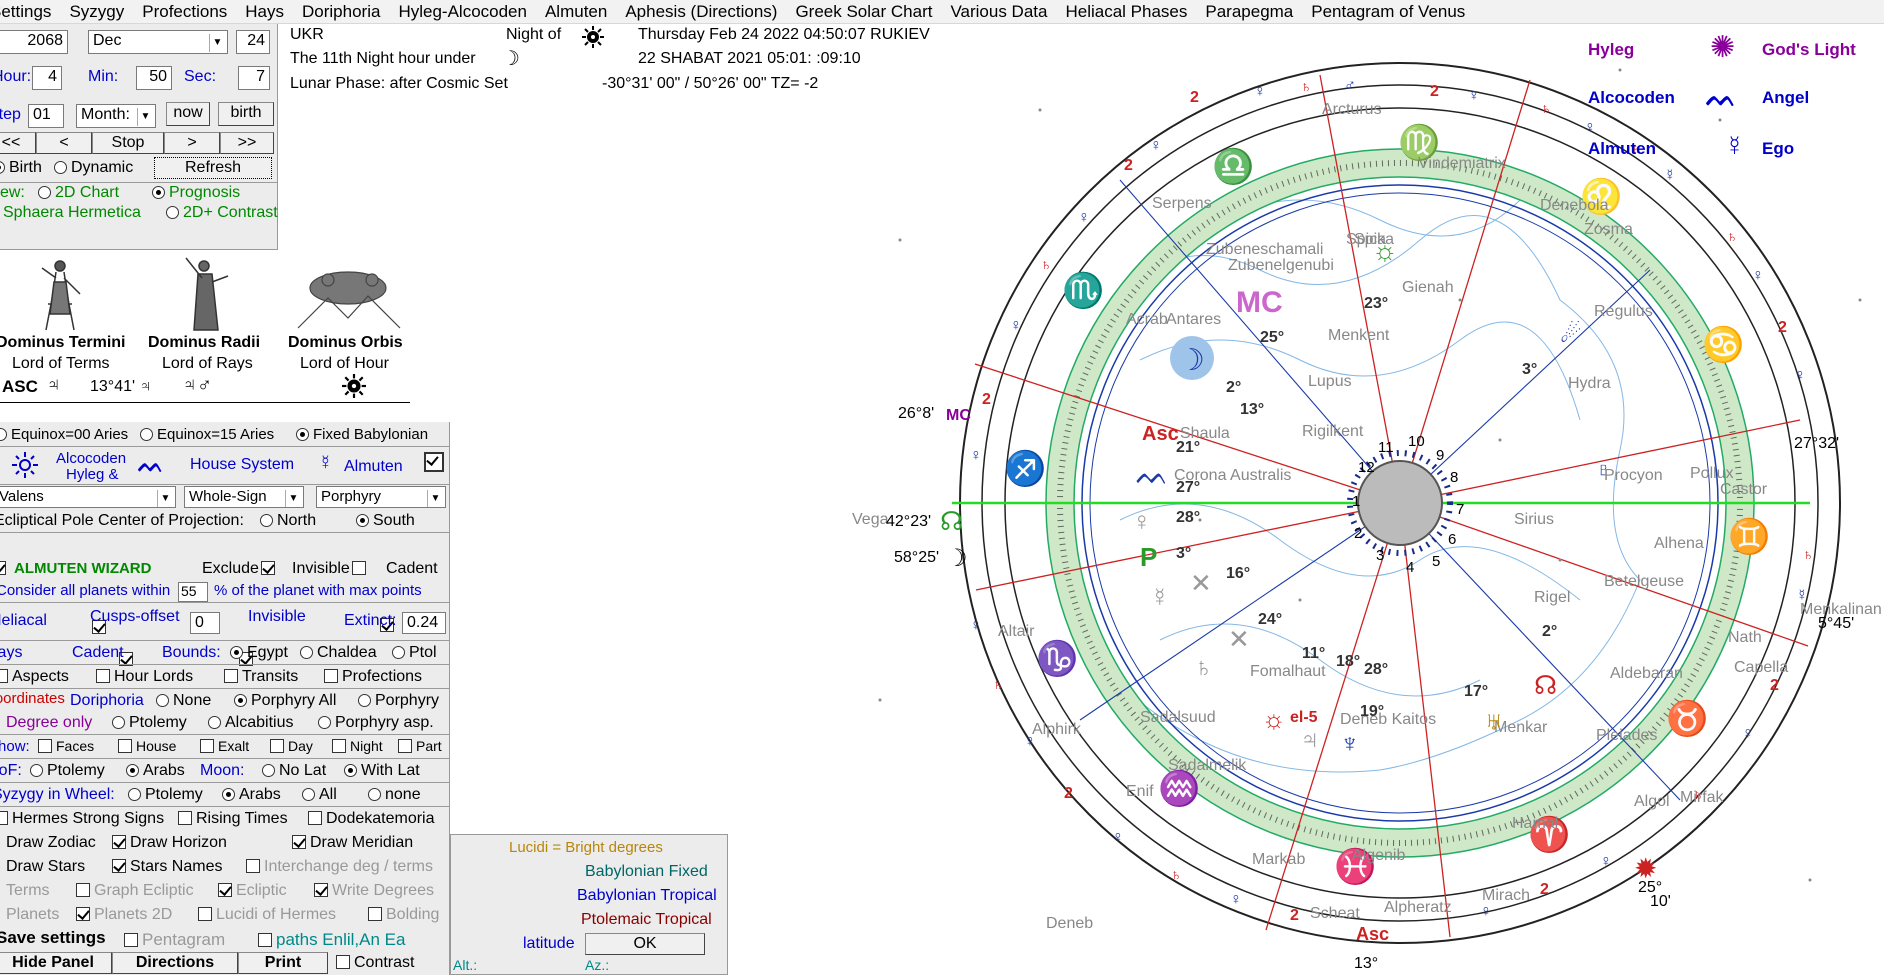 The image size is (1884, 975). What do you see at coordinates (184, 12) in the screenshot?
I see `menu-profections: Profections` at bounding box center [184, 12].